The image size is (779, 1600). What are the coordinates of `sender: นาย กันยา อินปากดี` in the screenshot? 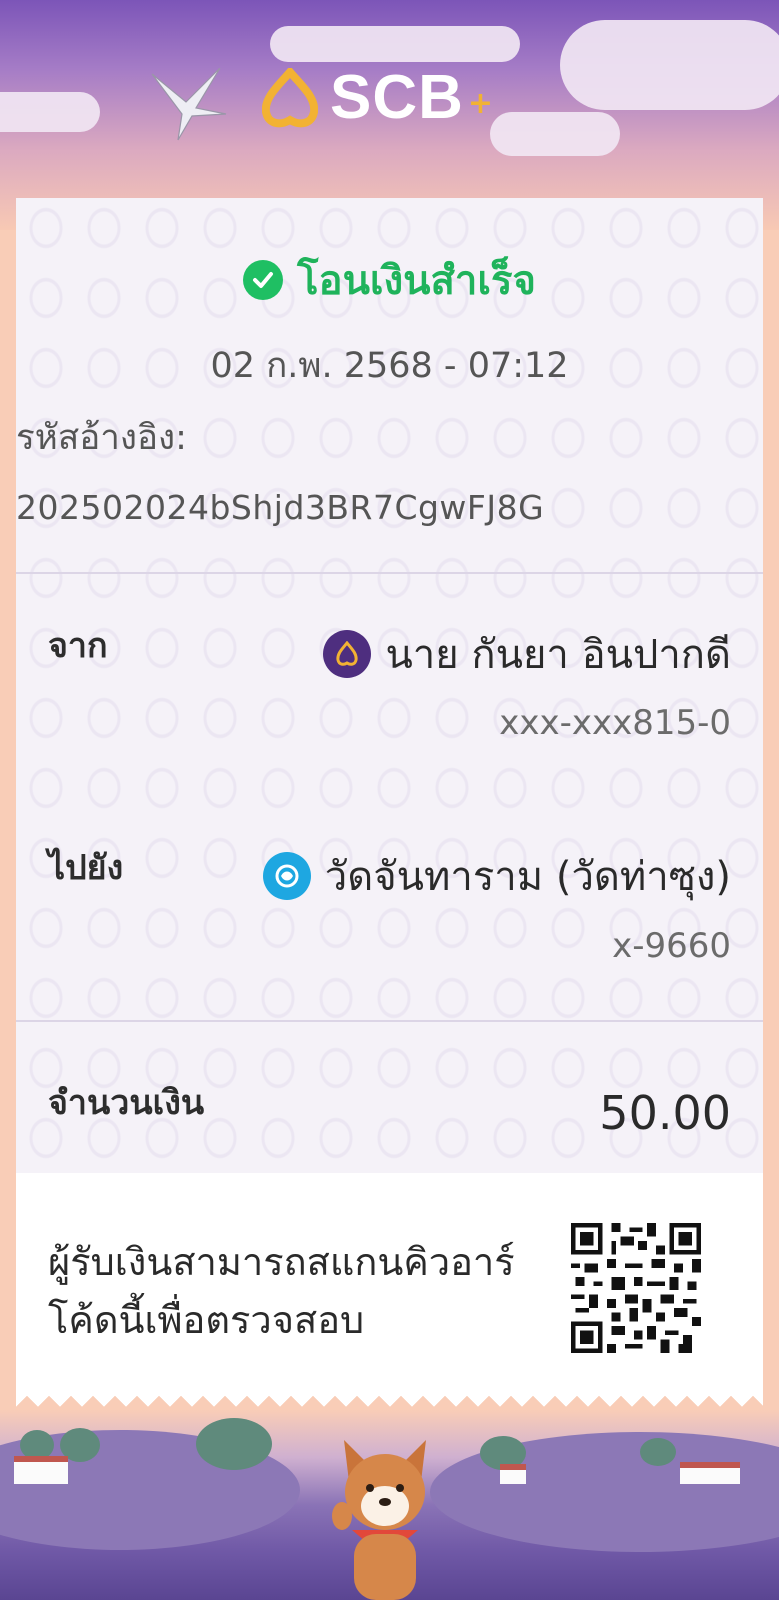 It's located at (527, 654).